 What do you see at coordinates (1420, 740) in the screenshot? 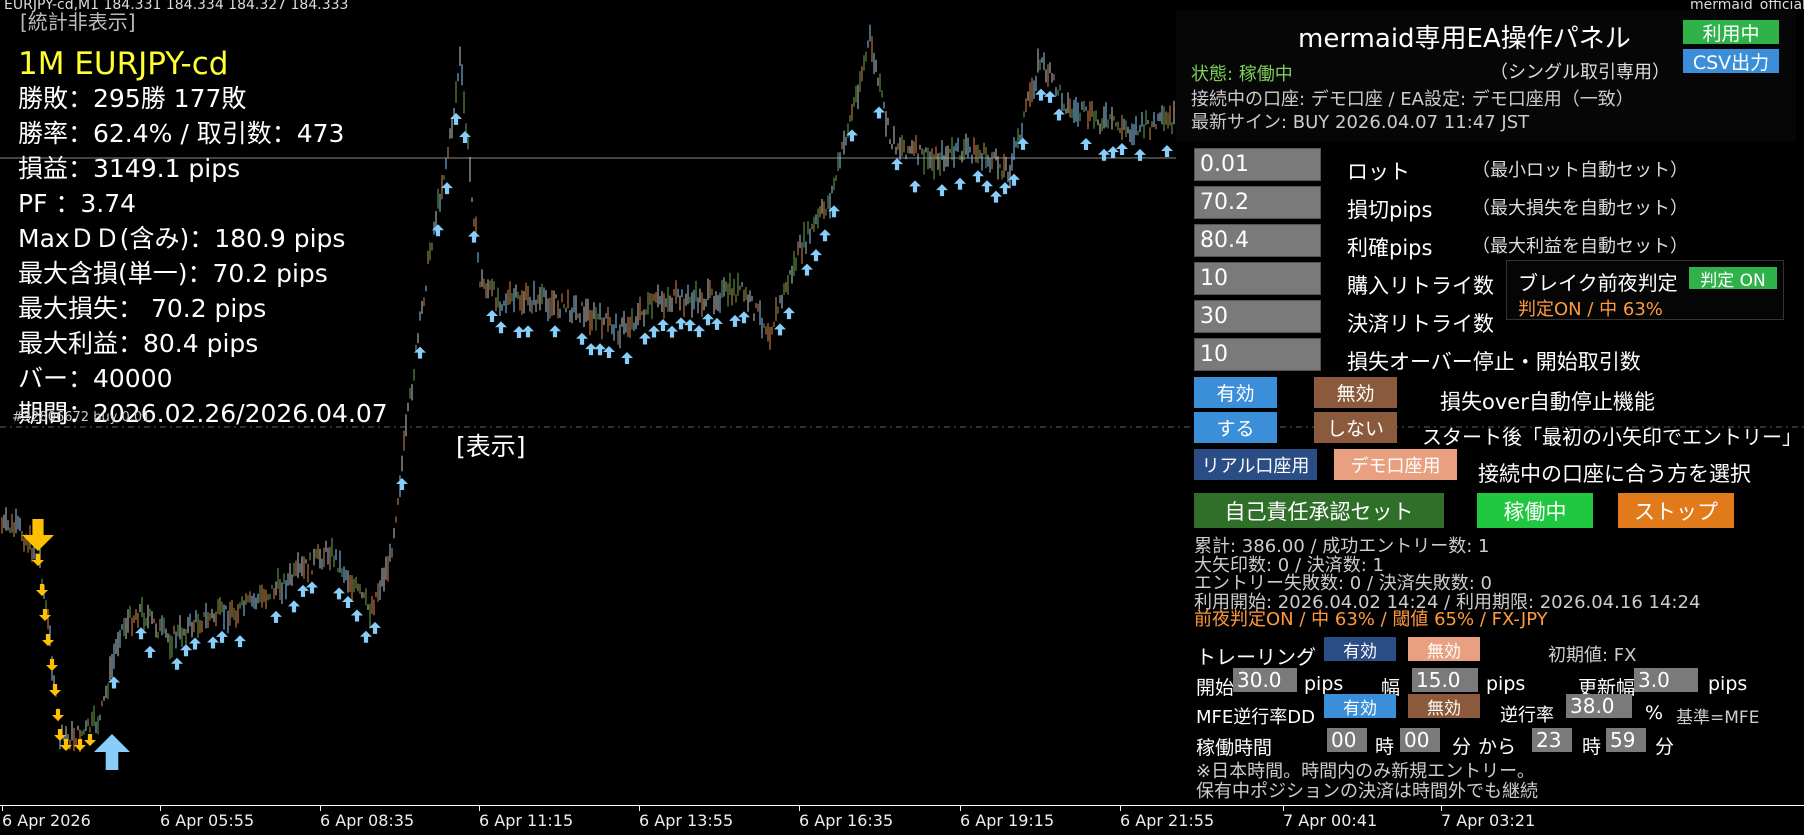
I see `start-minute-input: 00` at bounding box center [1420, 740].